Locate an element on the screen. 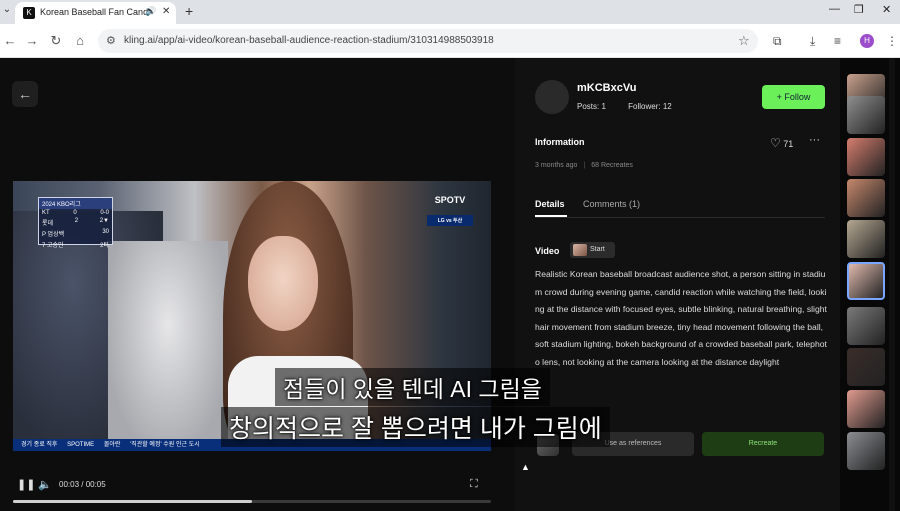 This screenshot has height=511, width=900. broadcast-scoreboard: 2024 KBO리그 KT 0 0-0 롯데 2 2▼ P 엄상백 30 7 고승민 2타 is located at coordinates (75, 223).